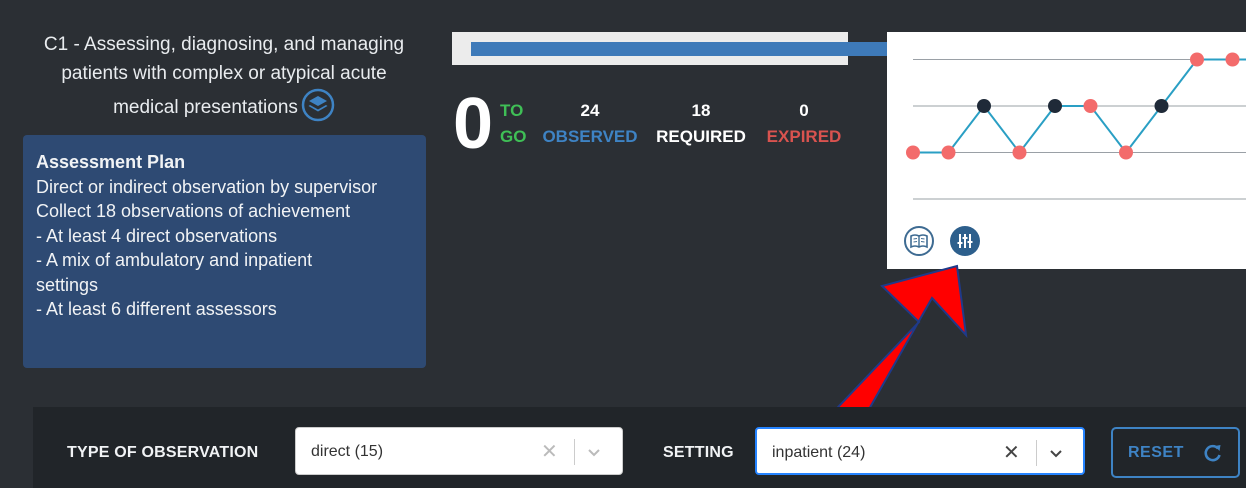  I want to click on setting-label: SETTING, so click(698, 452).